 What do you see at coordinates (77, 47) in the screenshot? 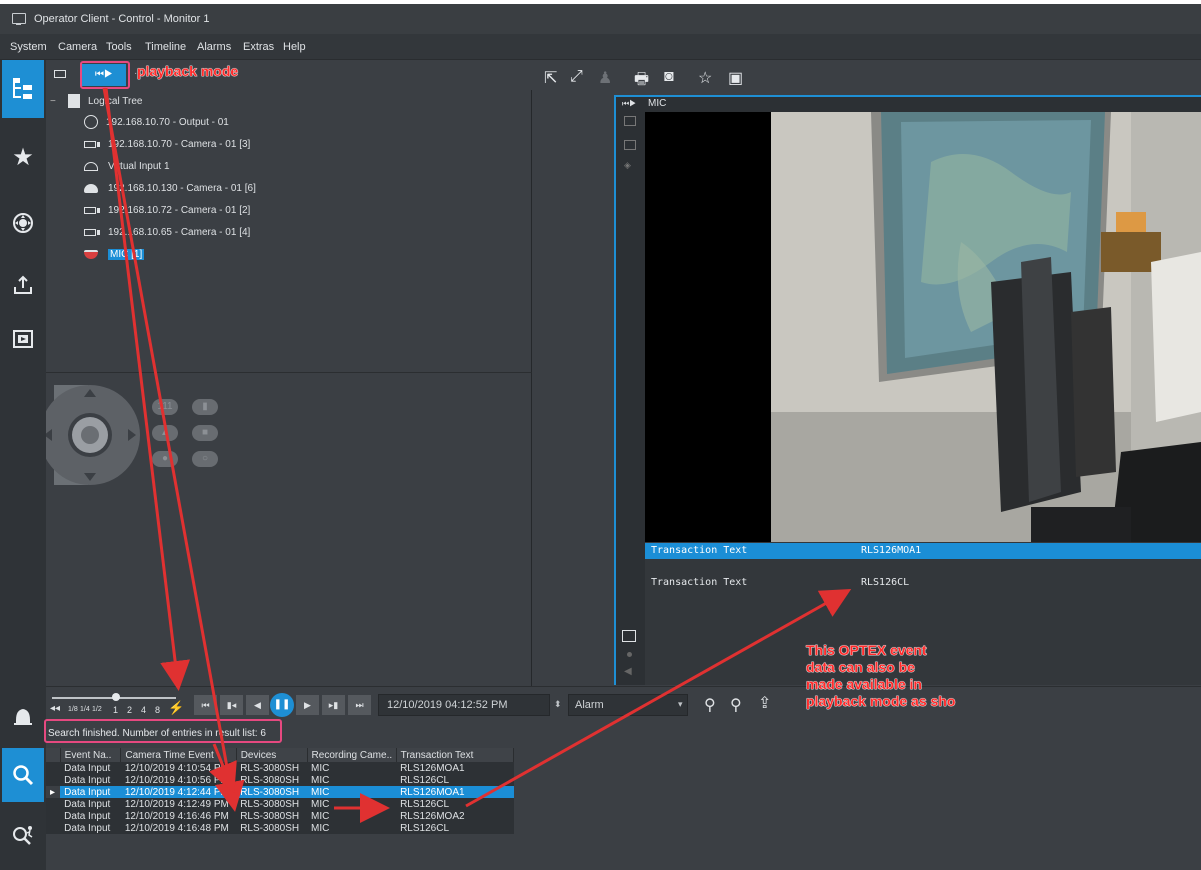
I see `menu-camera: Camera` at bounding box center [77, 47].